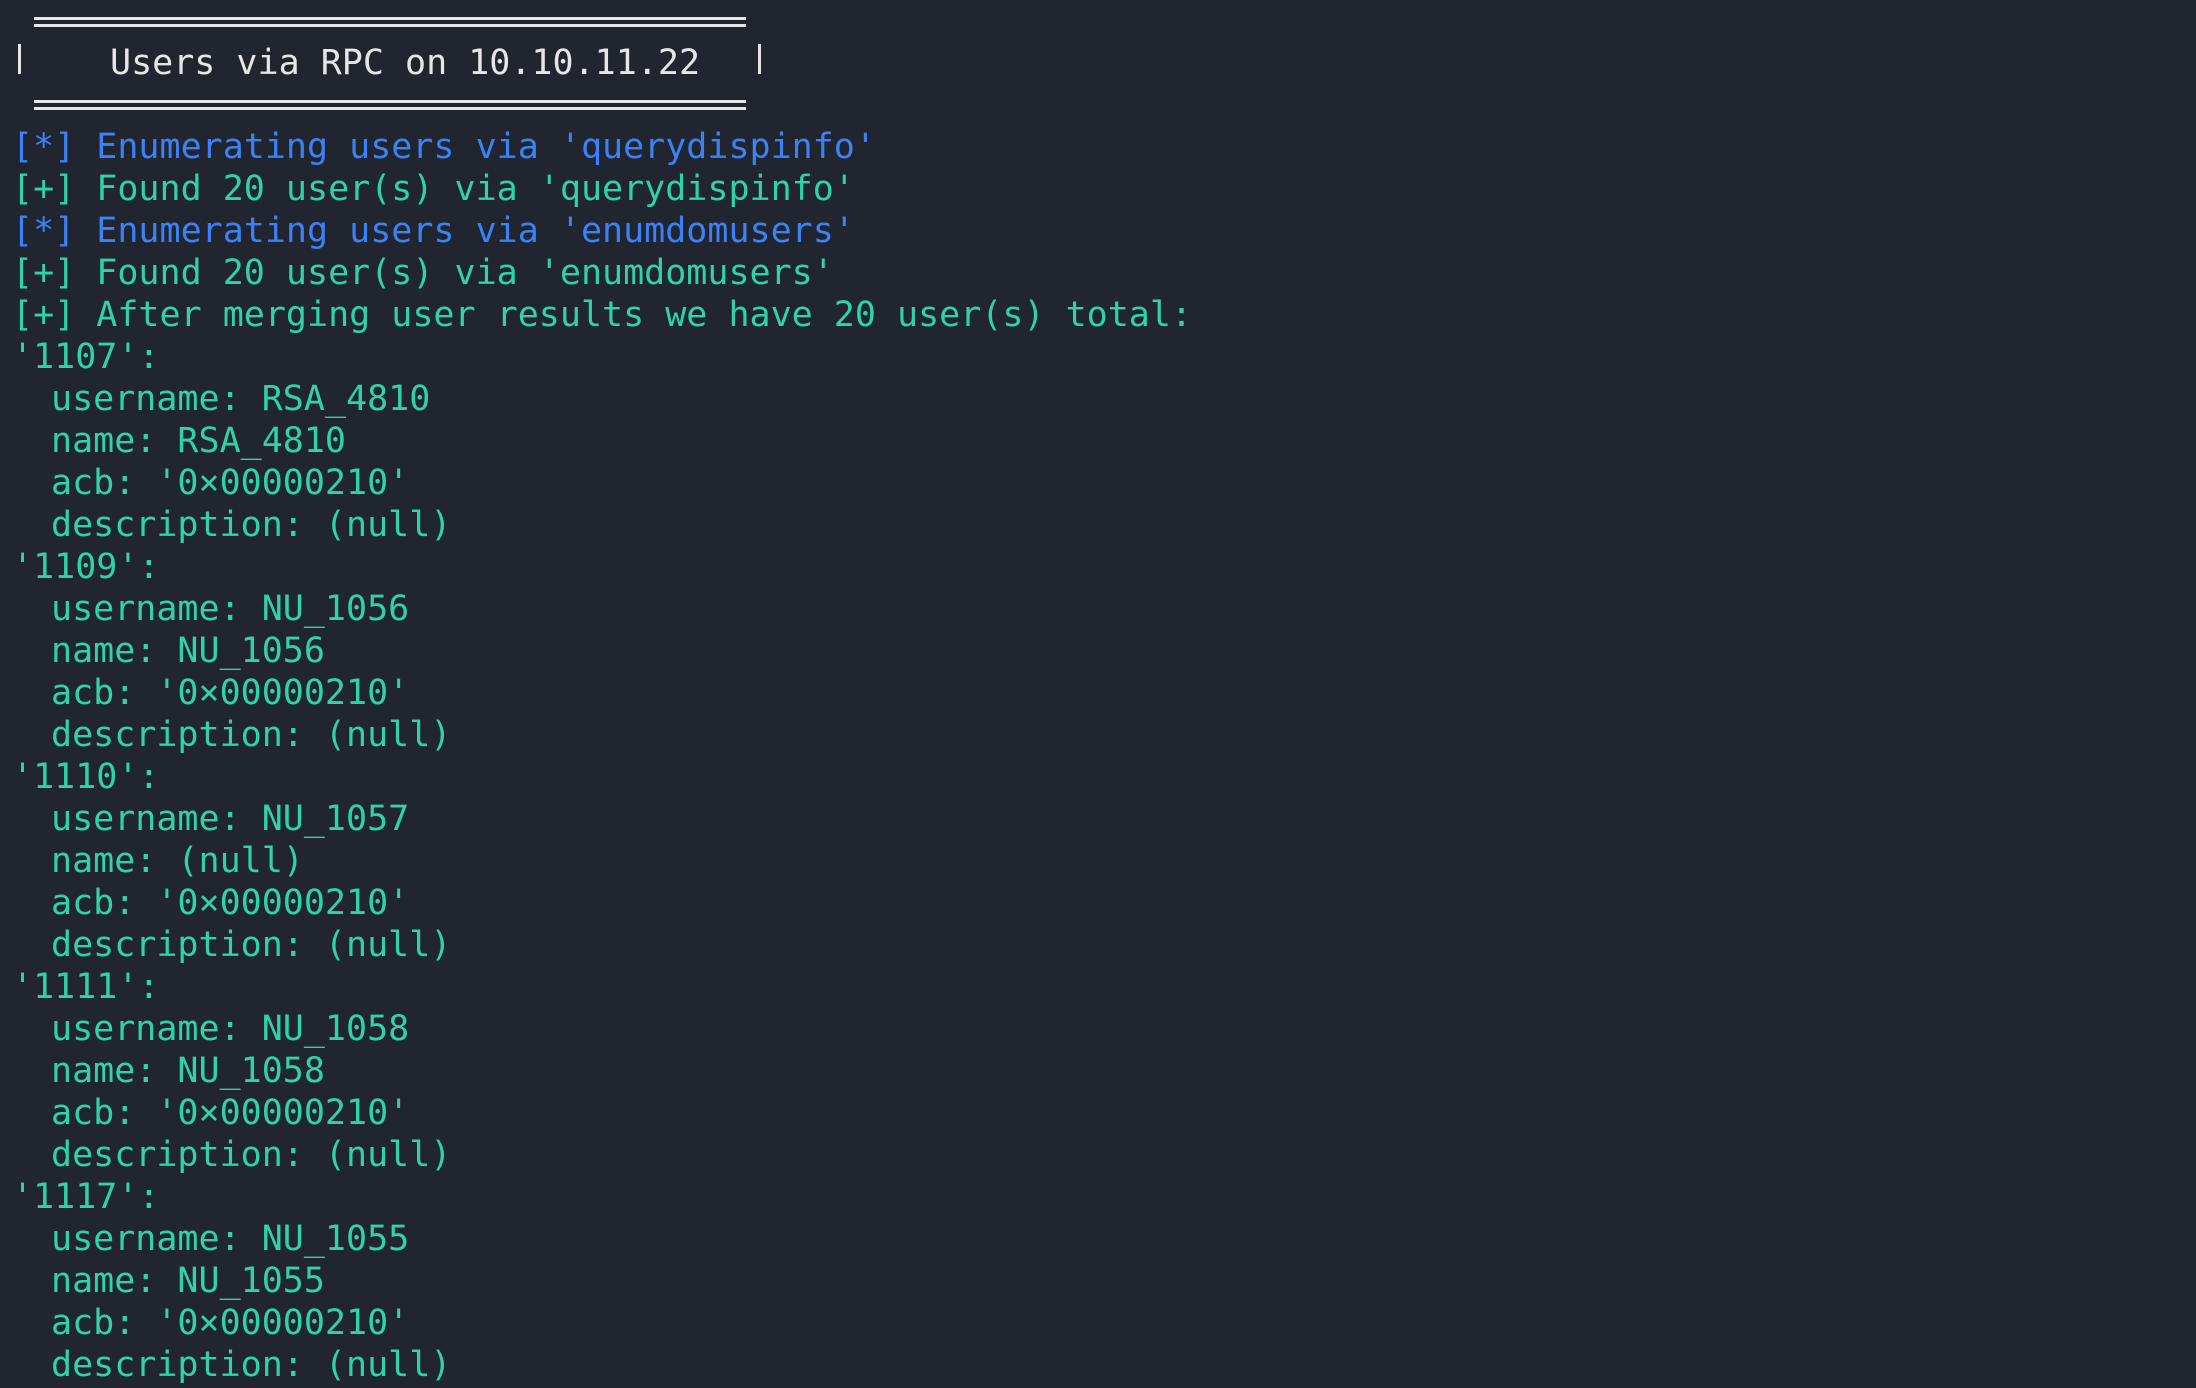 The height and width of the screenshot is (1388, 2196). Describe the element at coordinates (19, 59) in the screenshot. I see `banner-left-bar` at that location.